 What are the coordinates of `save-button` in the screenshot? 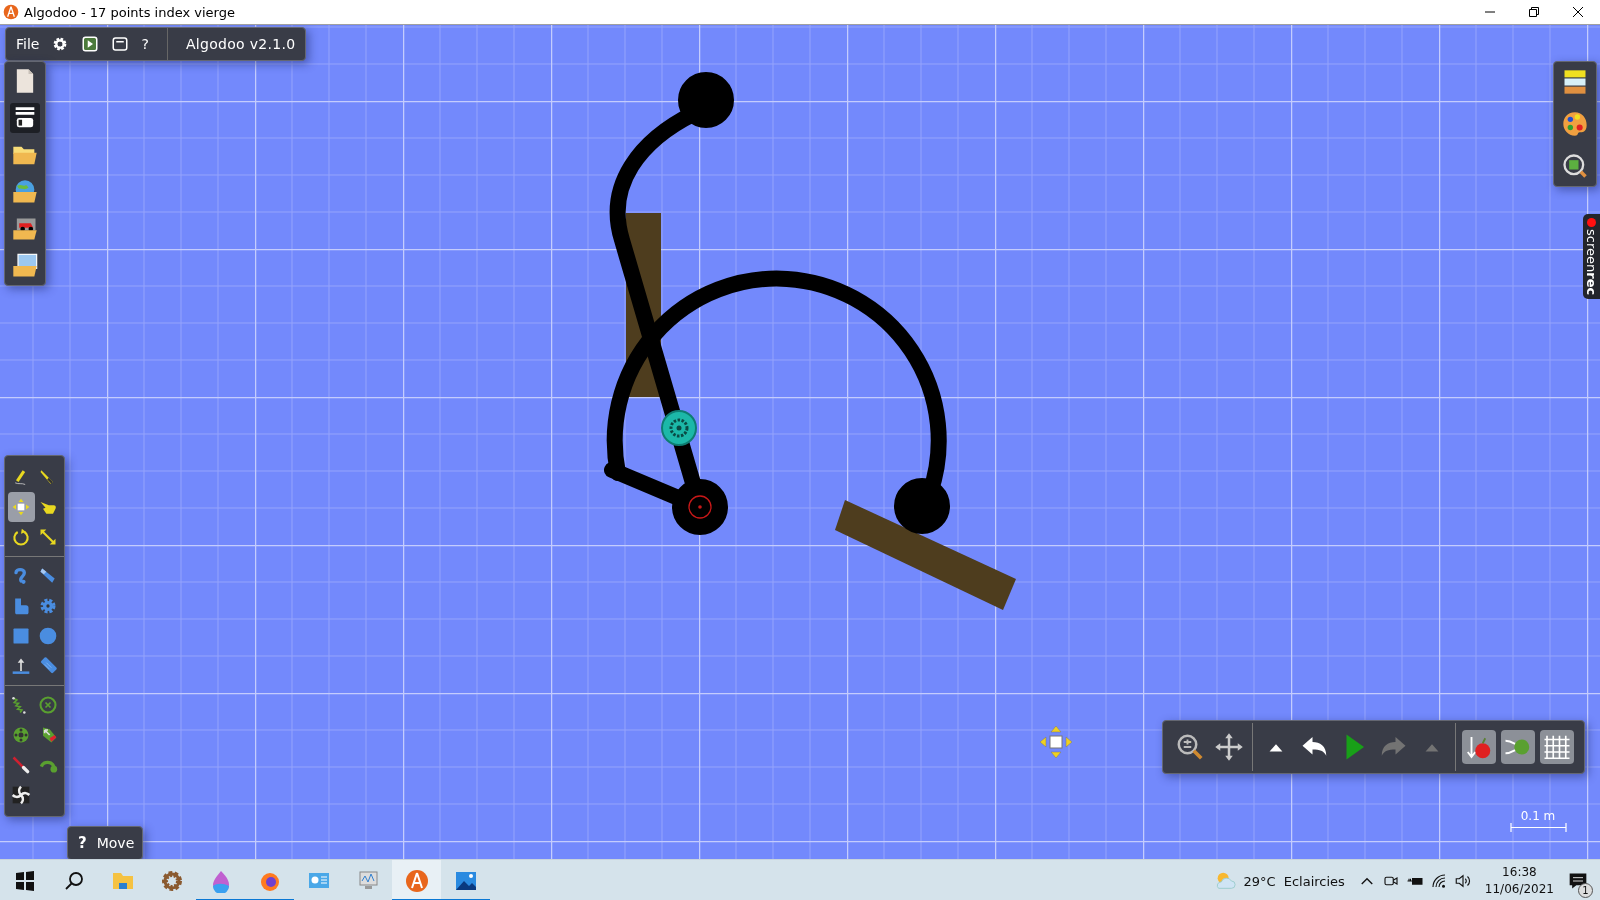 It's located at (25, 118).